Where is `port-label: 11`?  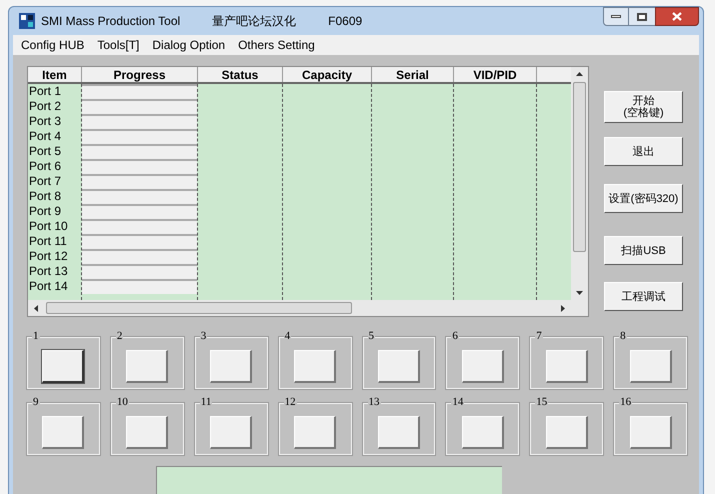
port-label: 11 is located at coordinates (206, 402).